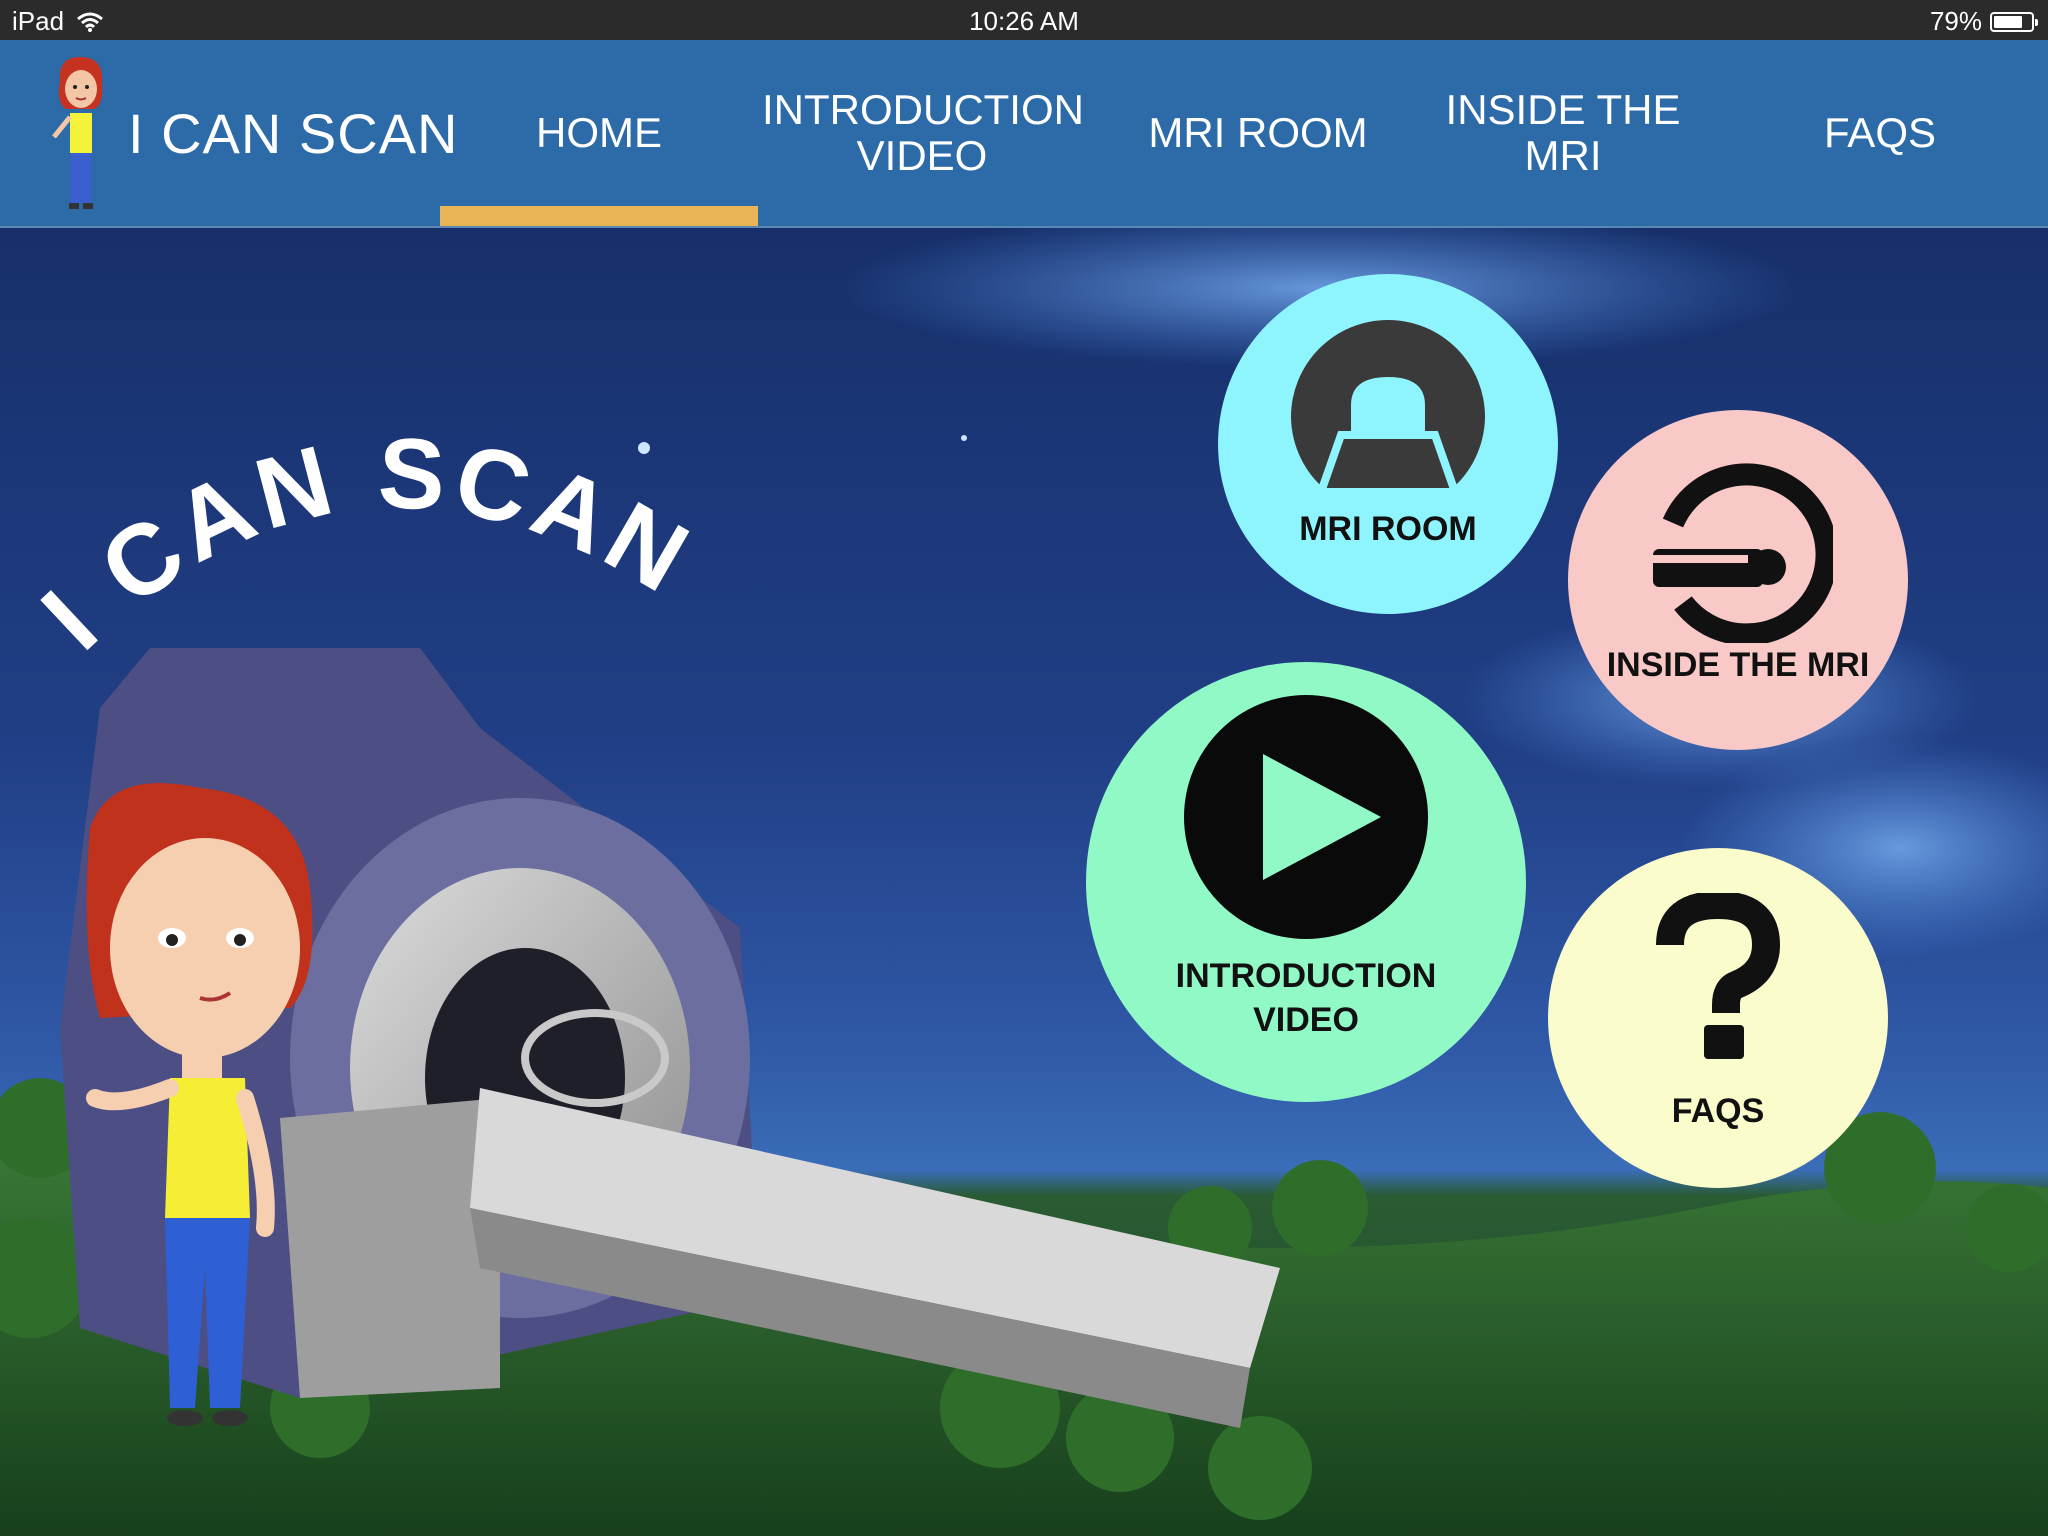 This screenshot has width=2048, height=1536. I want to click on battery-percent: 79%, so click(1955, 21).